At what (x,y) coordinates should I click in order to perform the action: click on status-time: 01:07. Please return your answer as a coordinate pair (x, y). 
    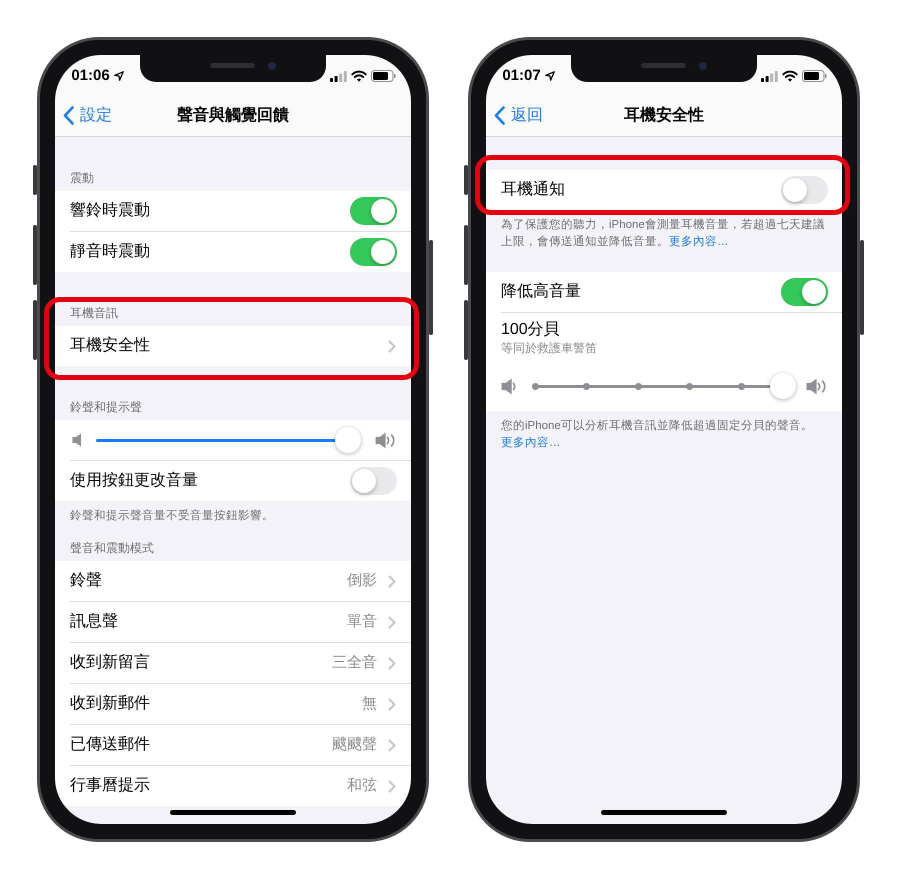
    Looking at the image, I should click on (521, 76).